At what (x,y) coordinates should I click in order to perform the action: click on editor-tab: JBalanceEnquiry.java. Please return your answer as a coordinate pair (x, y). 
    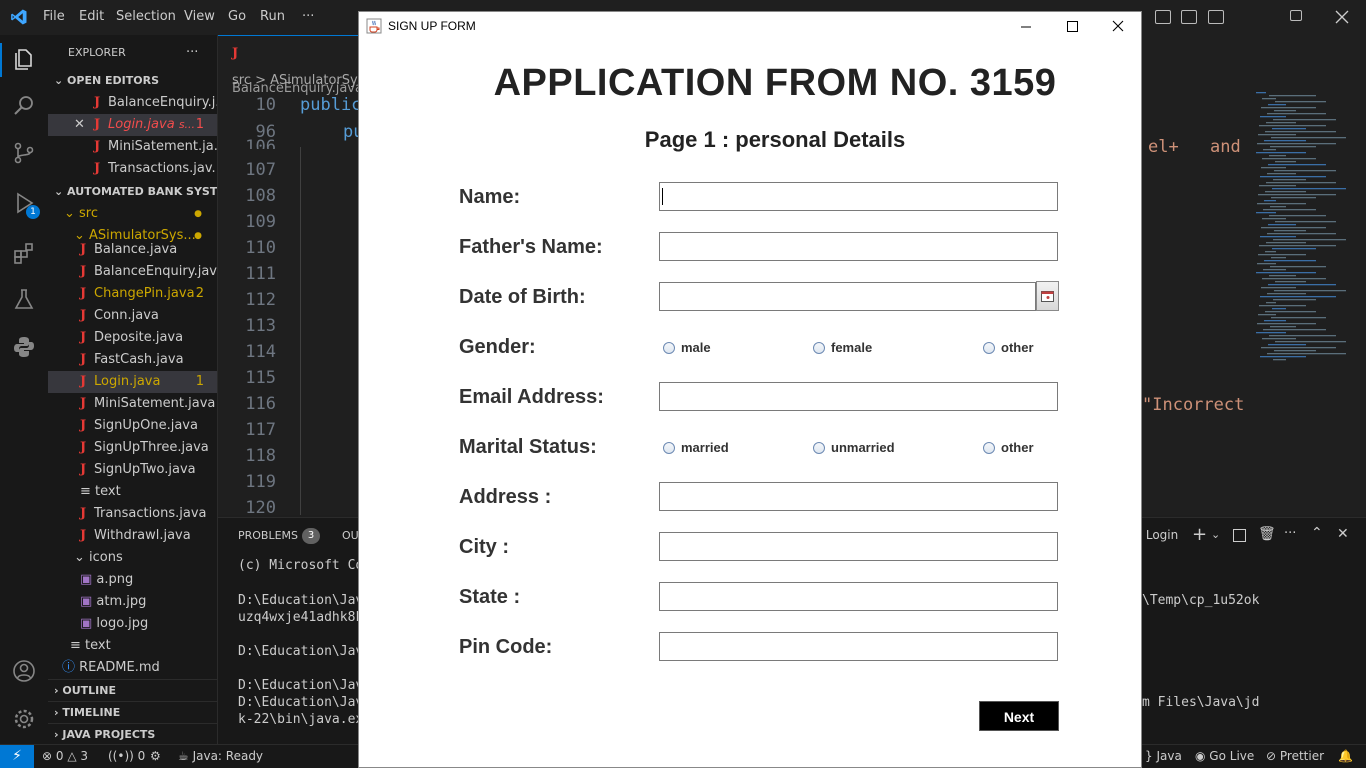
    Looking at the image, I should click on (290, 65).